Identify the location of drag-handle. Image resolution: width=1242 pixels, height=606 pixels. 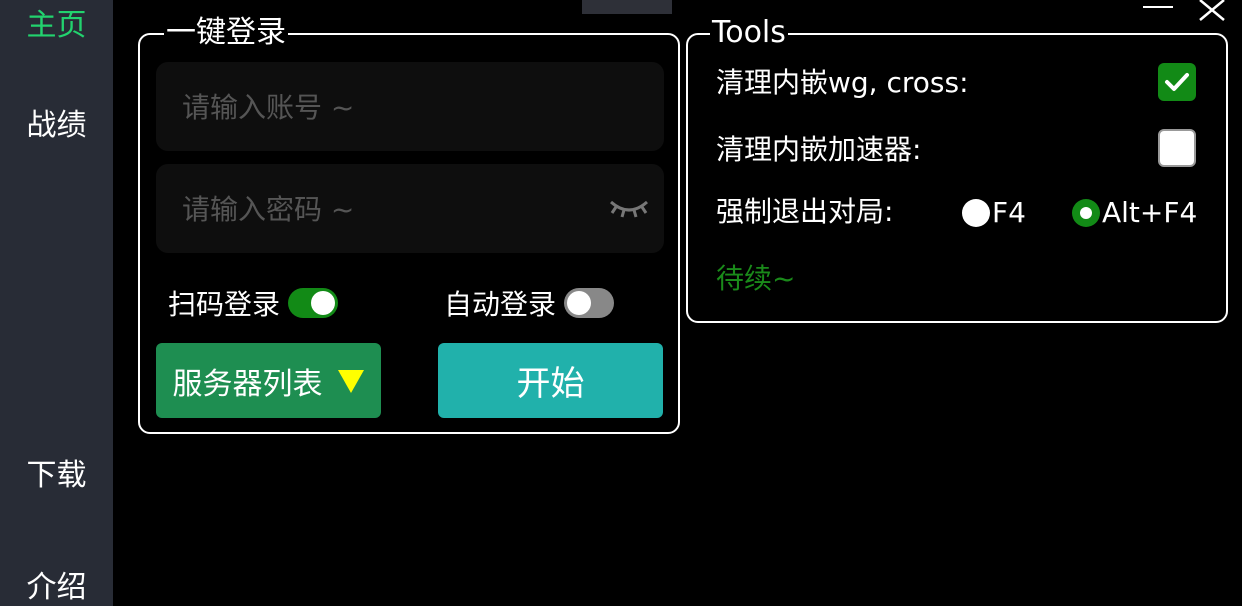
(627, 7).